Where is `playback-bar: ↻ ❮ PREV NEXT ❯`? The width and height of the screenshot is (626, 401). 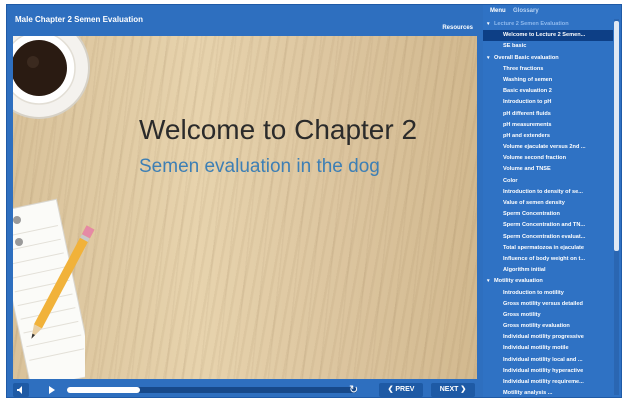 playback-bar: ↻ ❮ PREV NEXT ❯ is located at coordinates (244, 390).